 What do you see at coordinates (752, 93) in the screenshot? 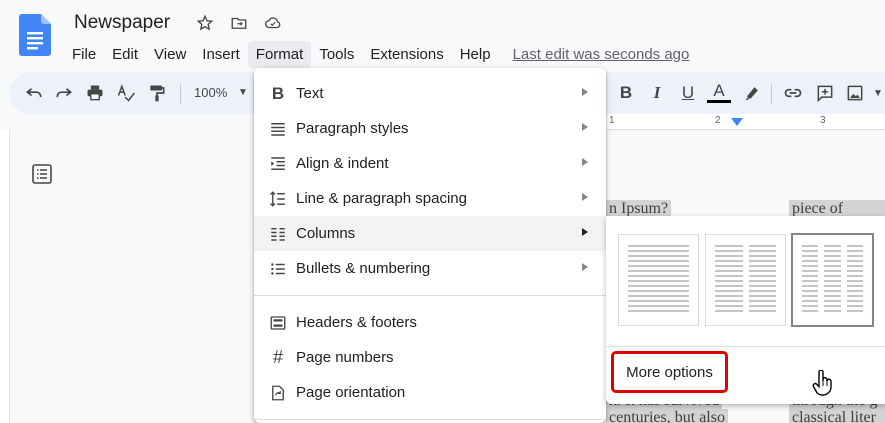
I see `highlight-icon` at bounding box center [752, 93].